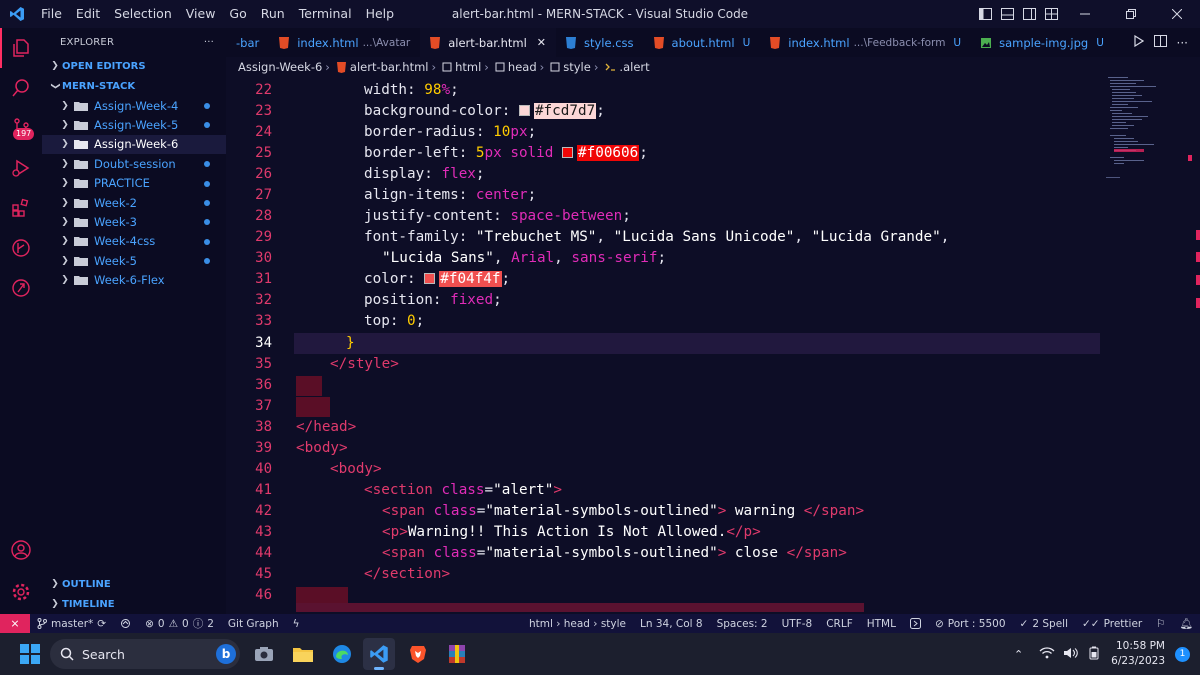 This screenshot has height=675, width=1200. Describe the element at coordinates (1131, 14) in the screenshot. I see `restore-icon` at that location.